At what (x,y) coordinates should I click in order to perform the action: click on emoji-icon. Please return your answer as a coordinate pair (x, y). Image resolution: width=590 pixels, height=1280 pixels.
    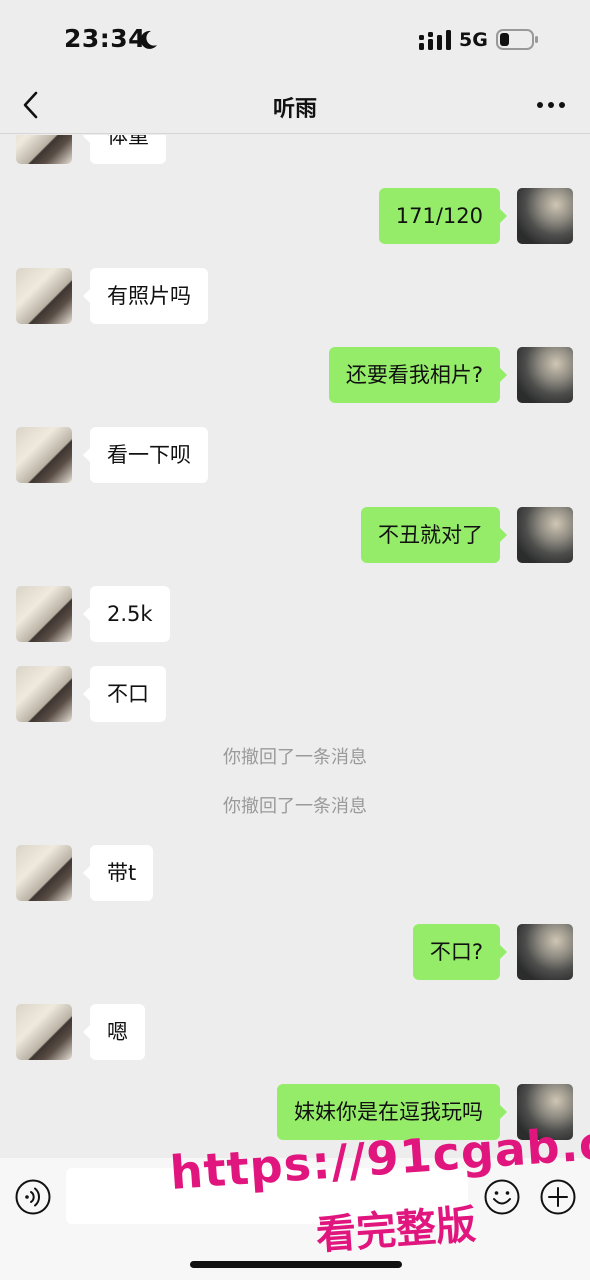
    Looking at the image, I should click on (502, 1197).